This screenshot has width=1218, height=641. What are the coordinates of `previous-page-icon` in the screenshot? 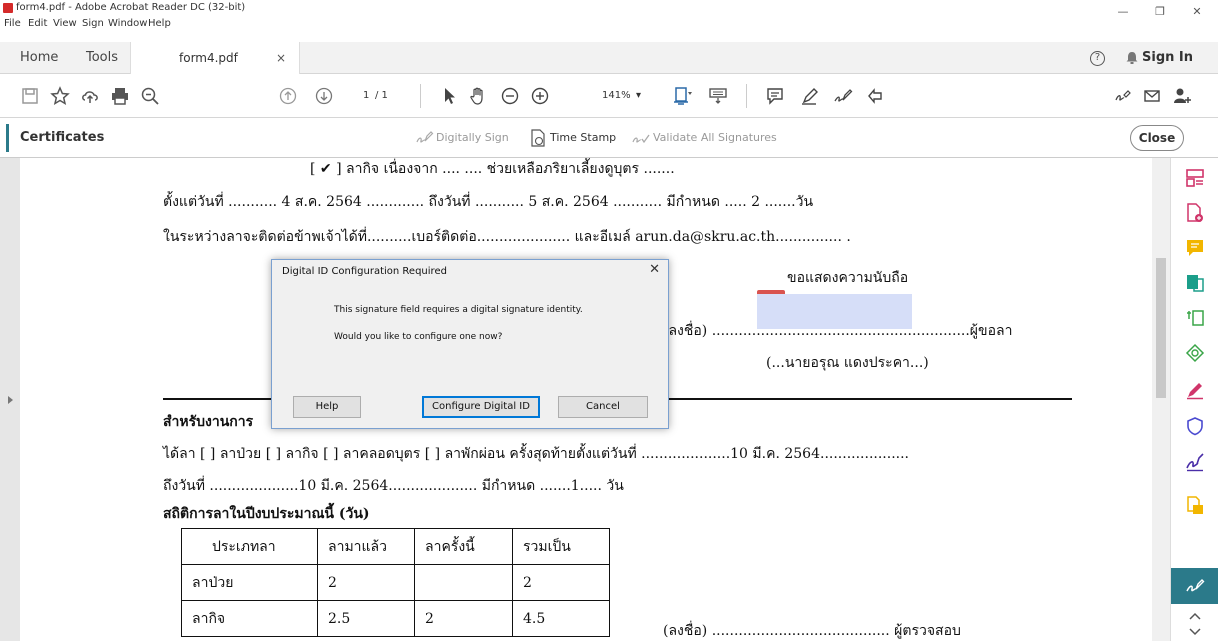 It's located at (288, 96).